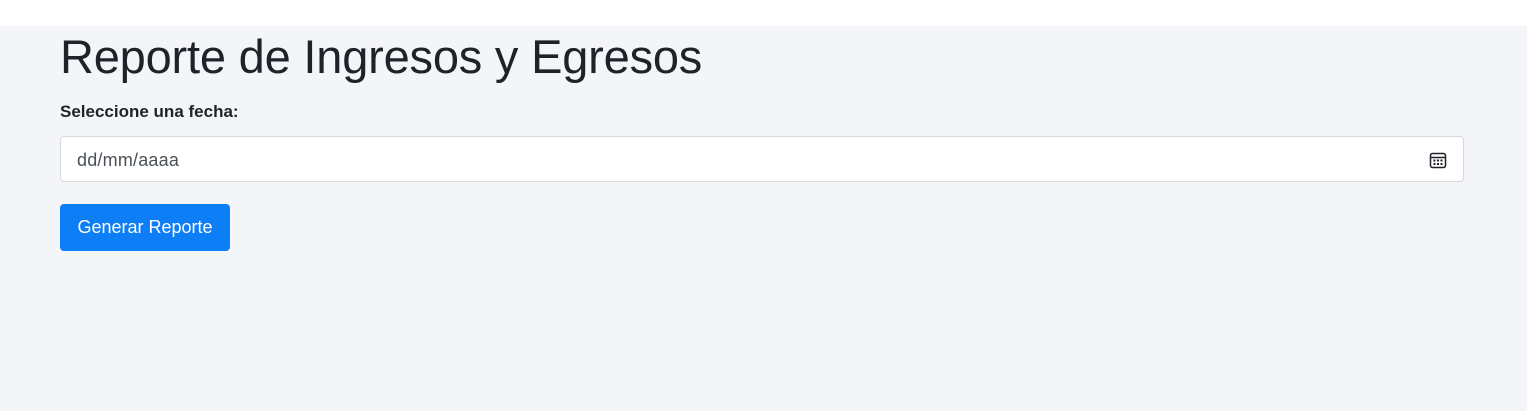 The height and width of the screenshot is (411, 1527). What do you see at coordinates (763, 13) in the screenshot?
I see `top-bar` at bounding box center [763, 13].